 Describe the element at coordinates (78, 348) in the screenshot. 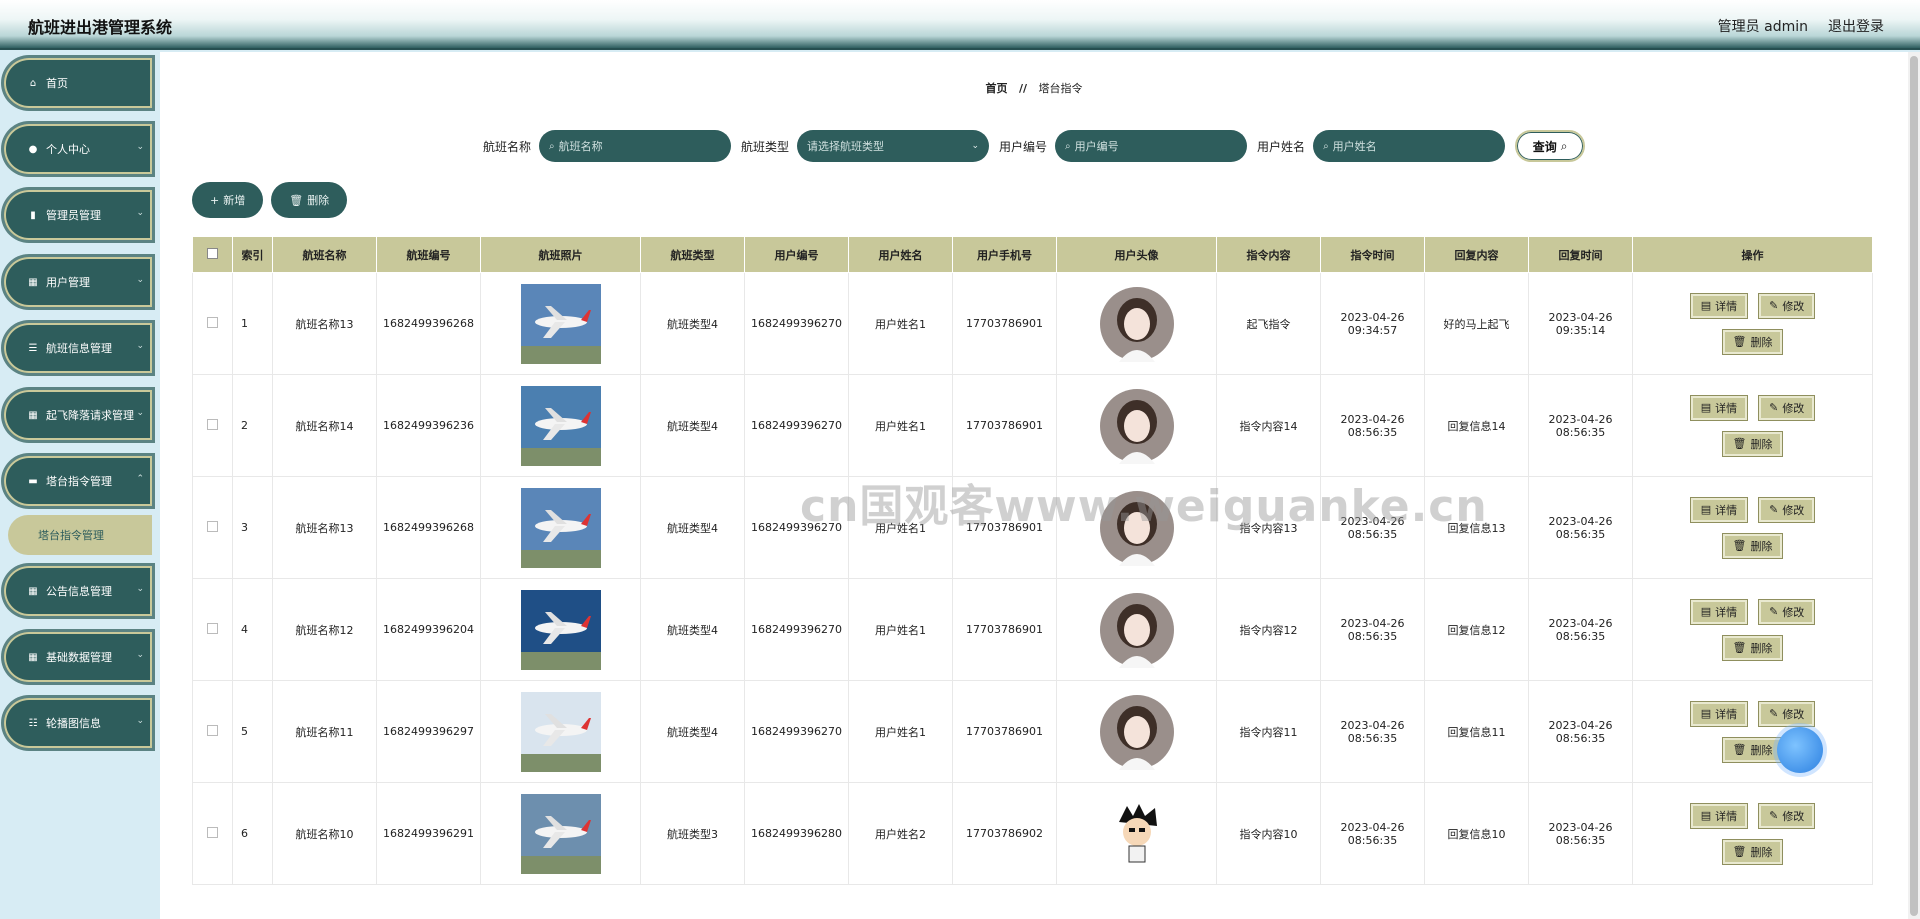

I see `sidebar-item-flight-info: ☰ 航班信息管理 ⌄` at that location.